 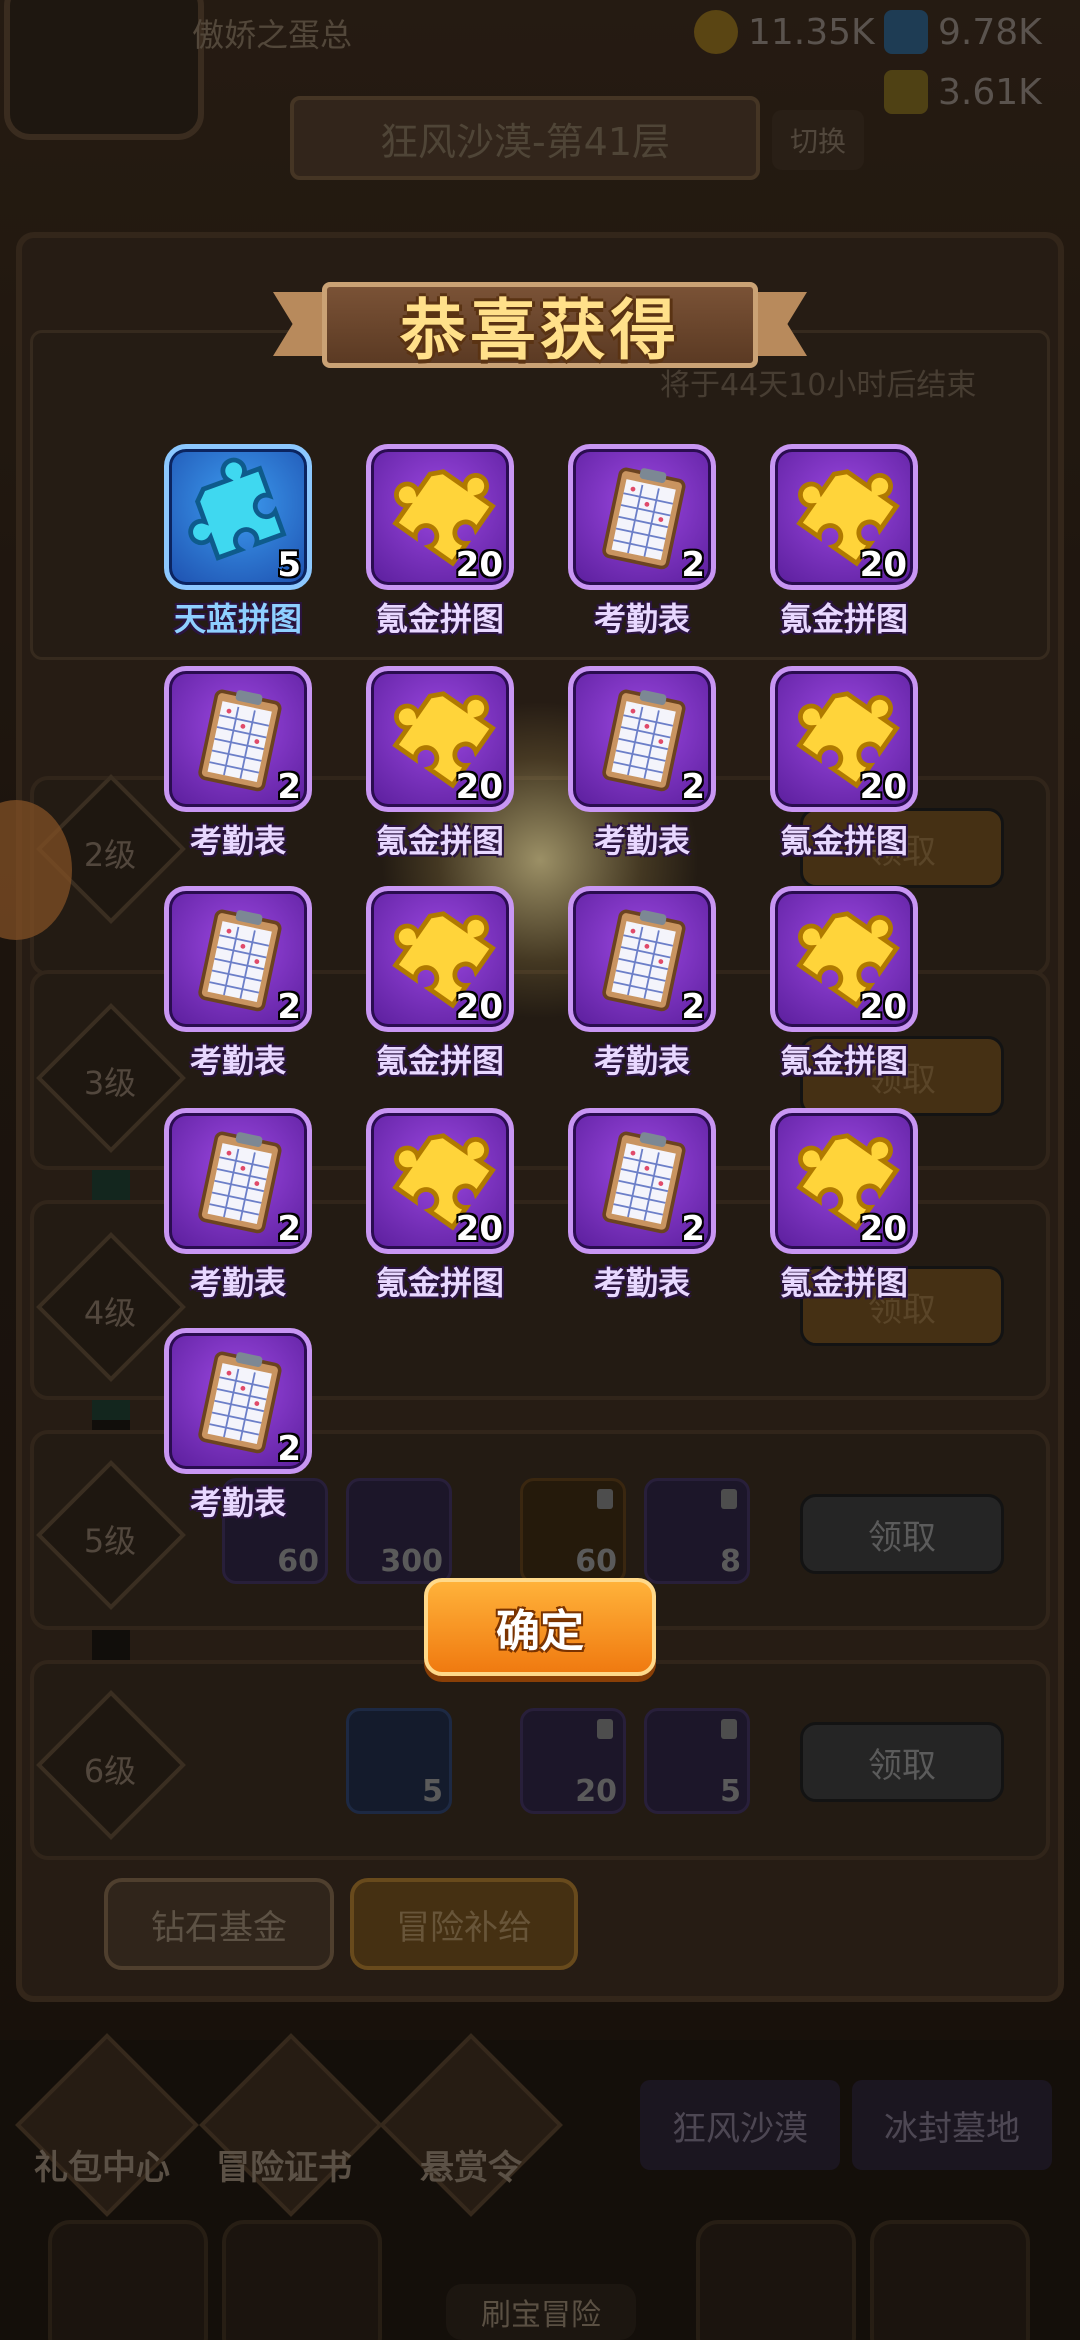 I want to click on popup-title: 恭喜获得, so click(x=540, y=330).